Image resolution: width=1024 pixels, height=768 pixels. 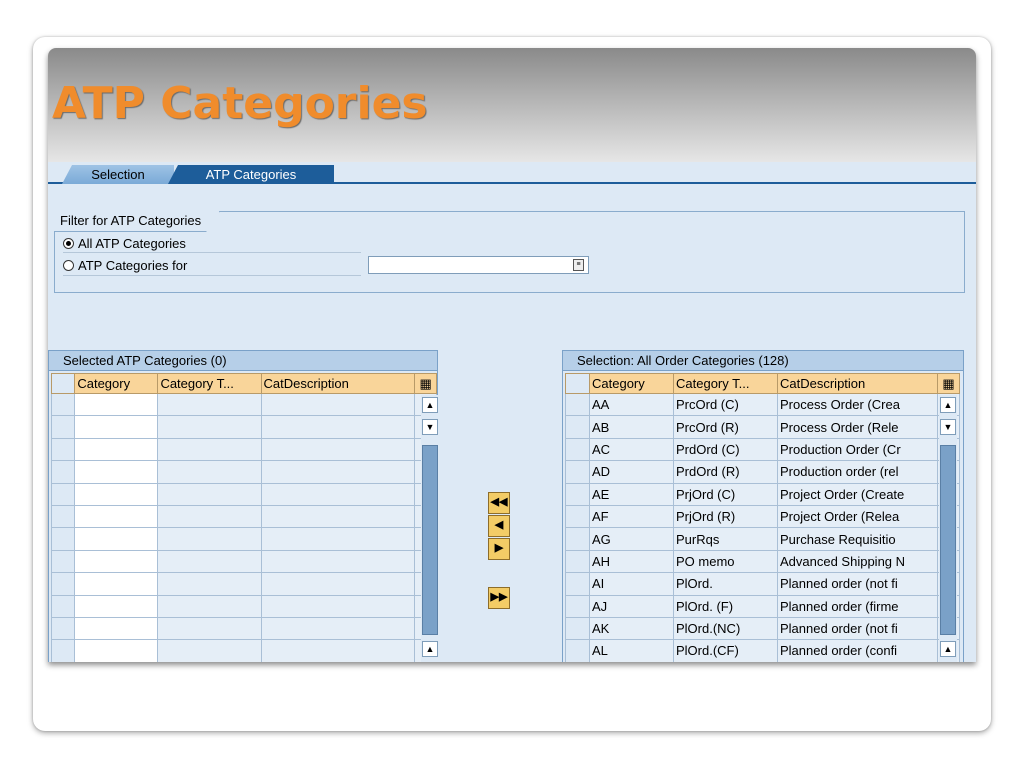 I want to click on right-vertical-scrollbar: ▲ ▼ ▲ ▼, so click(x=948, y=528).